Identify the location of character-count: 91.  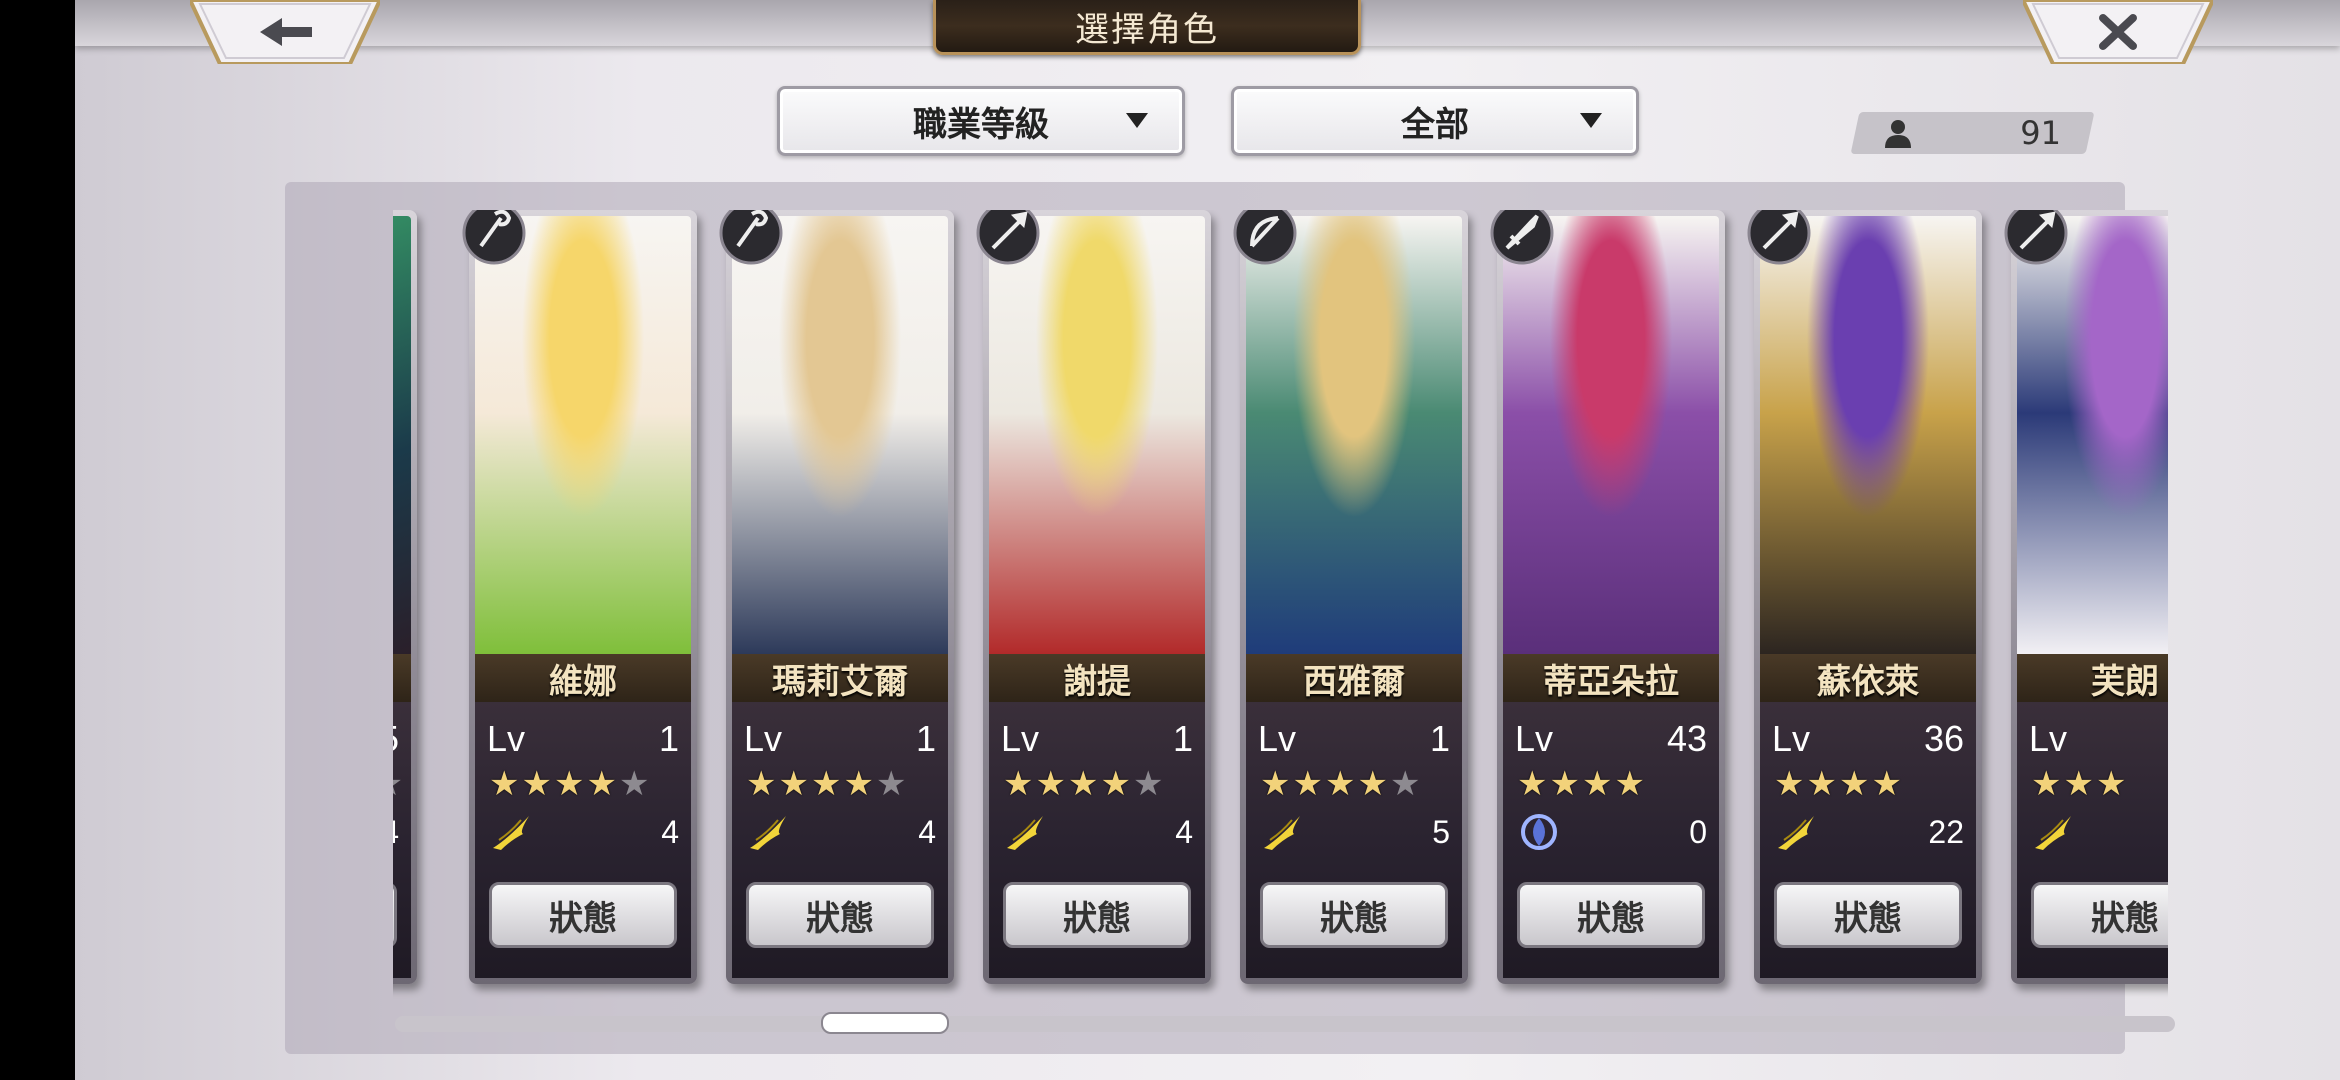
(1973, 133).